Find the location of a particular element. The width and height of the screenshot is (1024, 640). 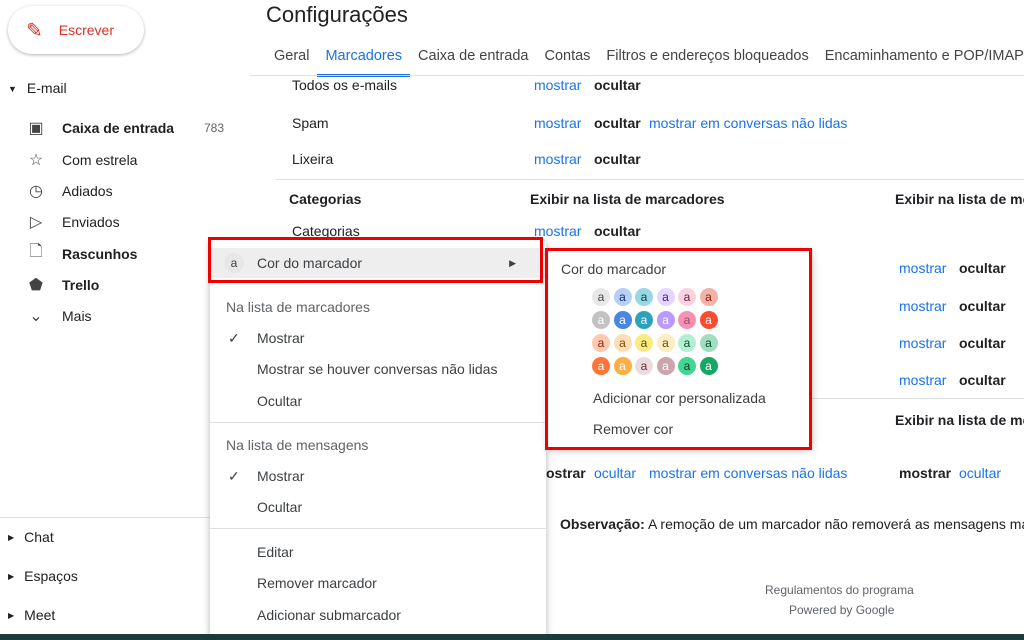

row-label: Spam is located at coordinates (310, 123).